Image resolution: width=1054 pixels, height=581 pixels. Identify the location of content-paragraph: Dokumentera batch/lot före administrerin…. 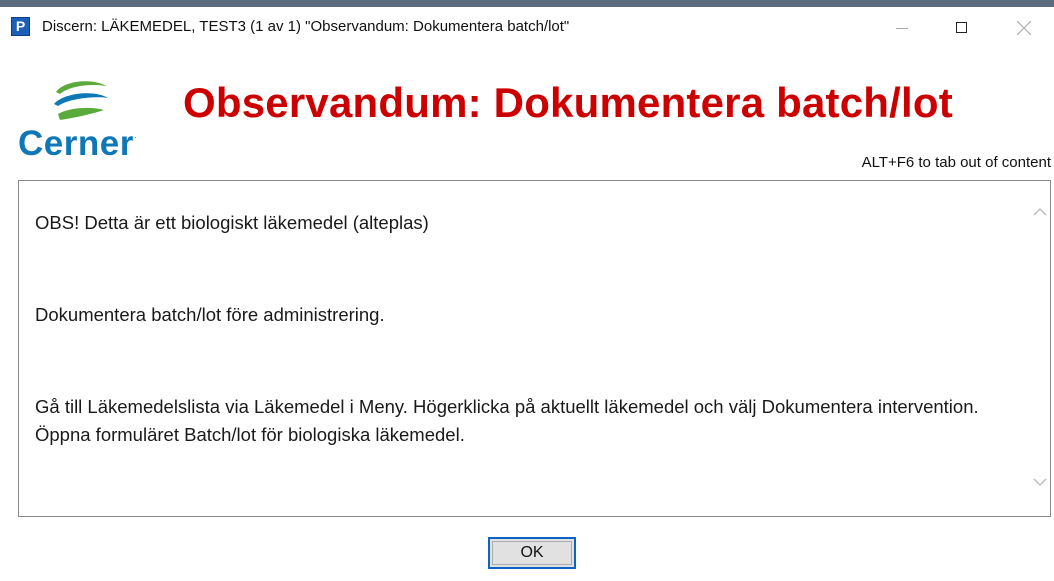
(210, 314).